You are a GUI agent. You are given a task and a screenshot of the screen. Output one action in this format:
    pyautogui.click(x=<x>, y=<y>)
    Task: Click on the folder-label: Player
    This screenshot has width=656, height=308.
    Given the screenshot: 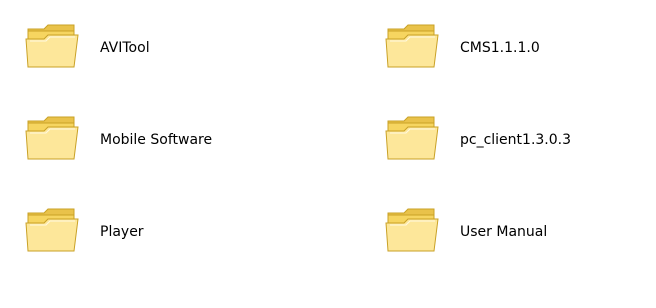 What is the action you would take?
    pyautogui.click(x=122, y=232)
    